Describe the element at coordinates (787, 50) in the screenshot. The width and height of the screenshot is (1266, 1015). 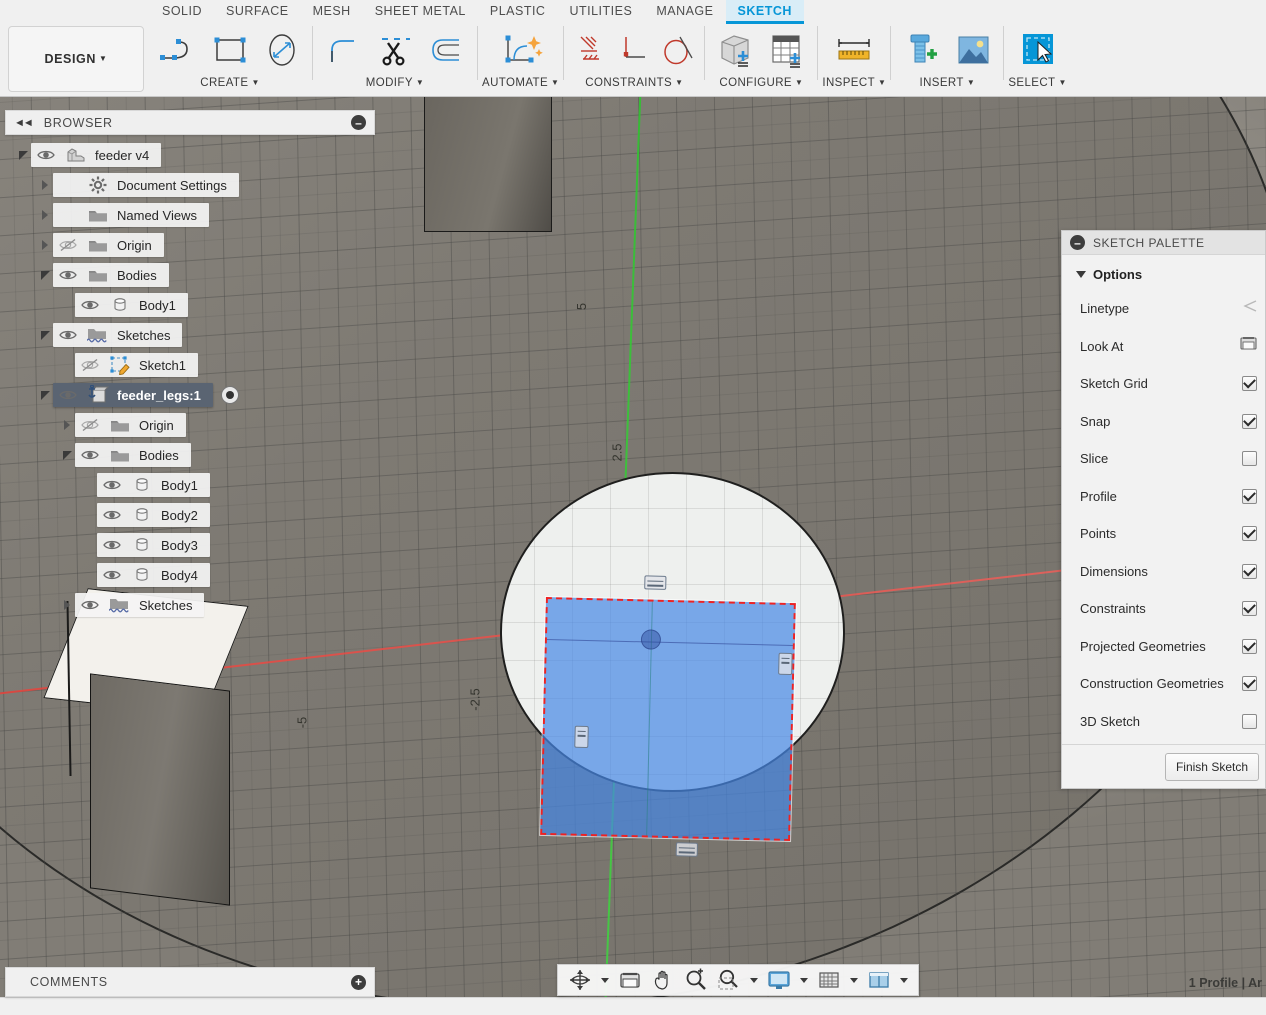
I see `configure-table-icon` at that location.